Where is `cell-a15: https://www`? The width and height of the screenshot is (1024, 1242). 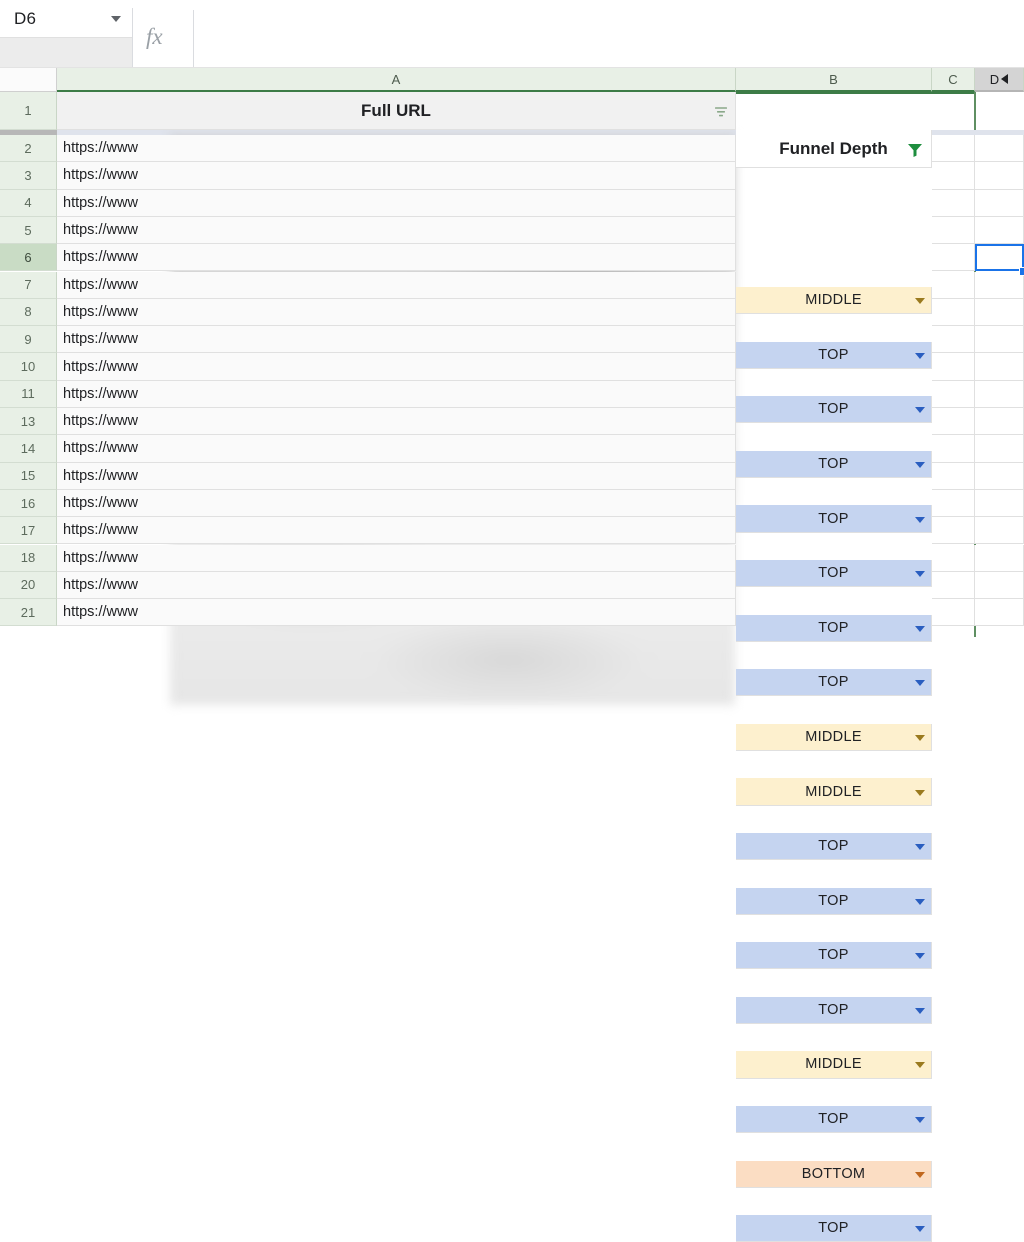 cell-a15: https://www is located at coordinates (396, 476).